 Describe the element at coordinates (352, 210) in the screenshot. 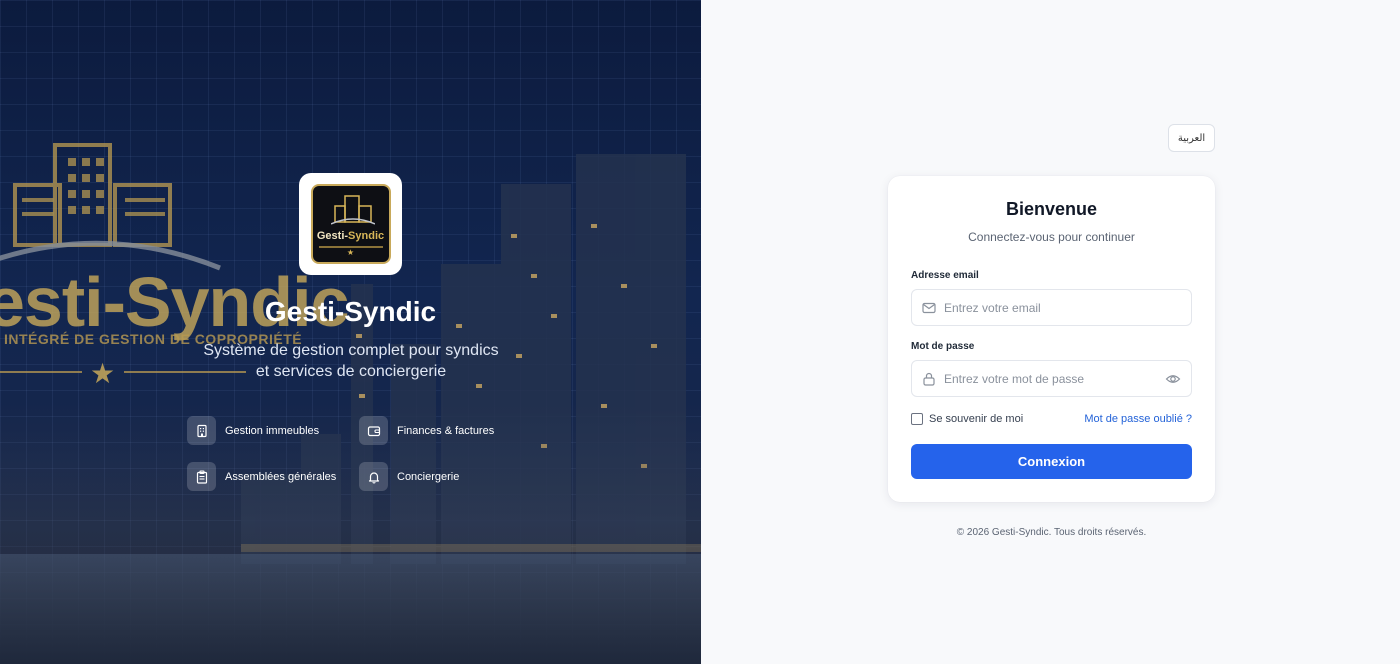

I see `logo-buildings-icon` at that location.